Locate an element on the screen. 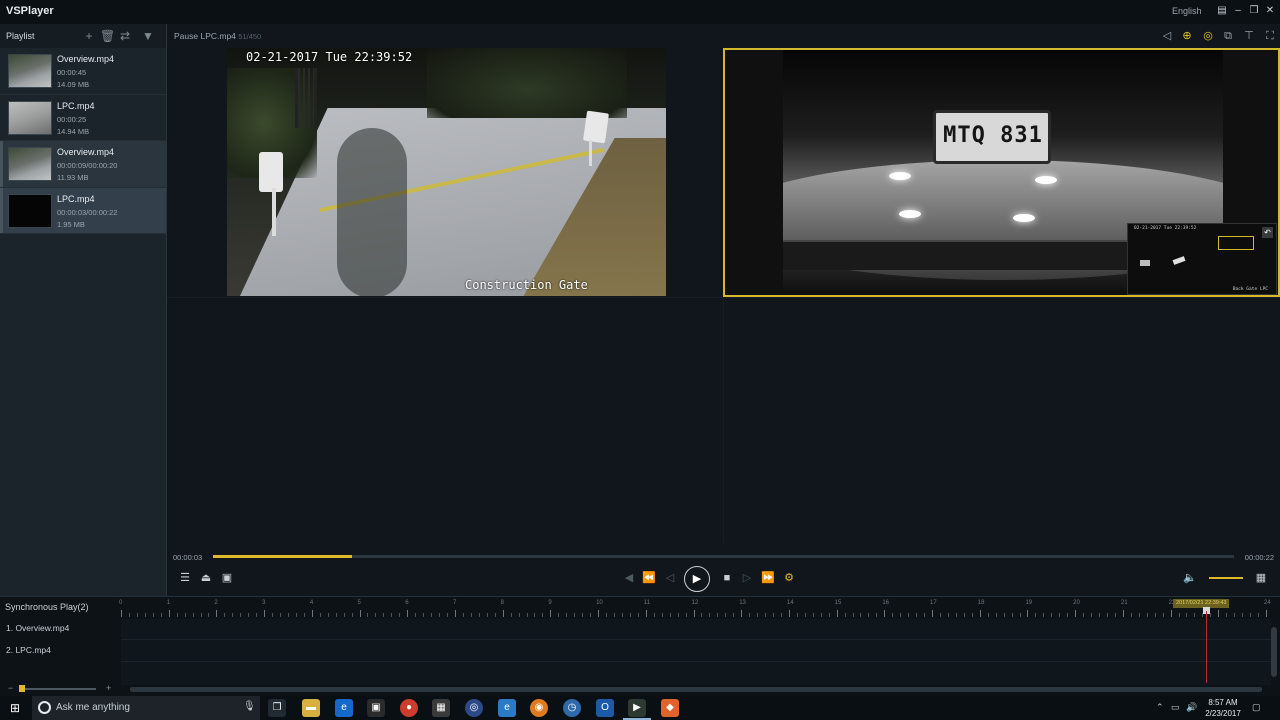 The width and height of the screenshot is (1280, 720). lane-divider is located at coordinates (696, 639).